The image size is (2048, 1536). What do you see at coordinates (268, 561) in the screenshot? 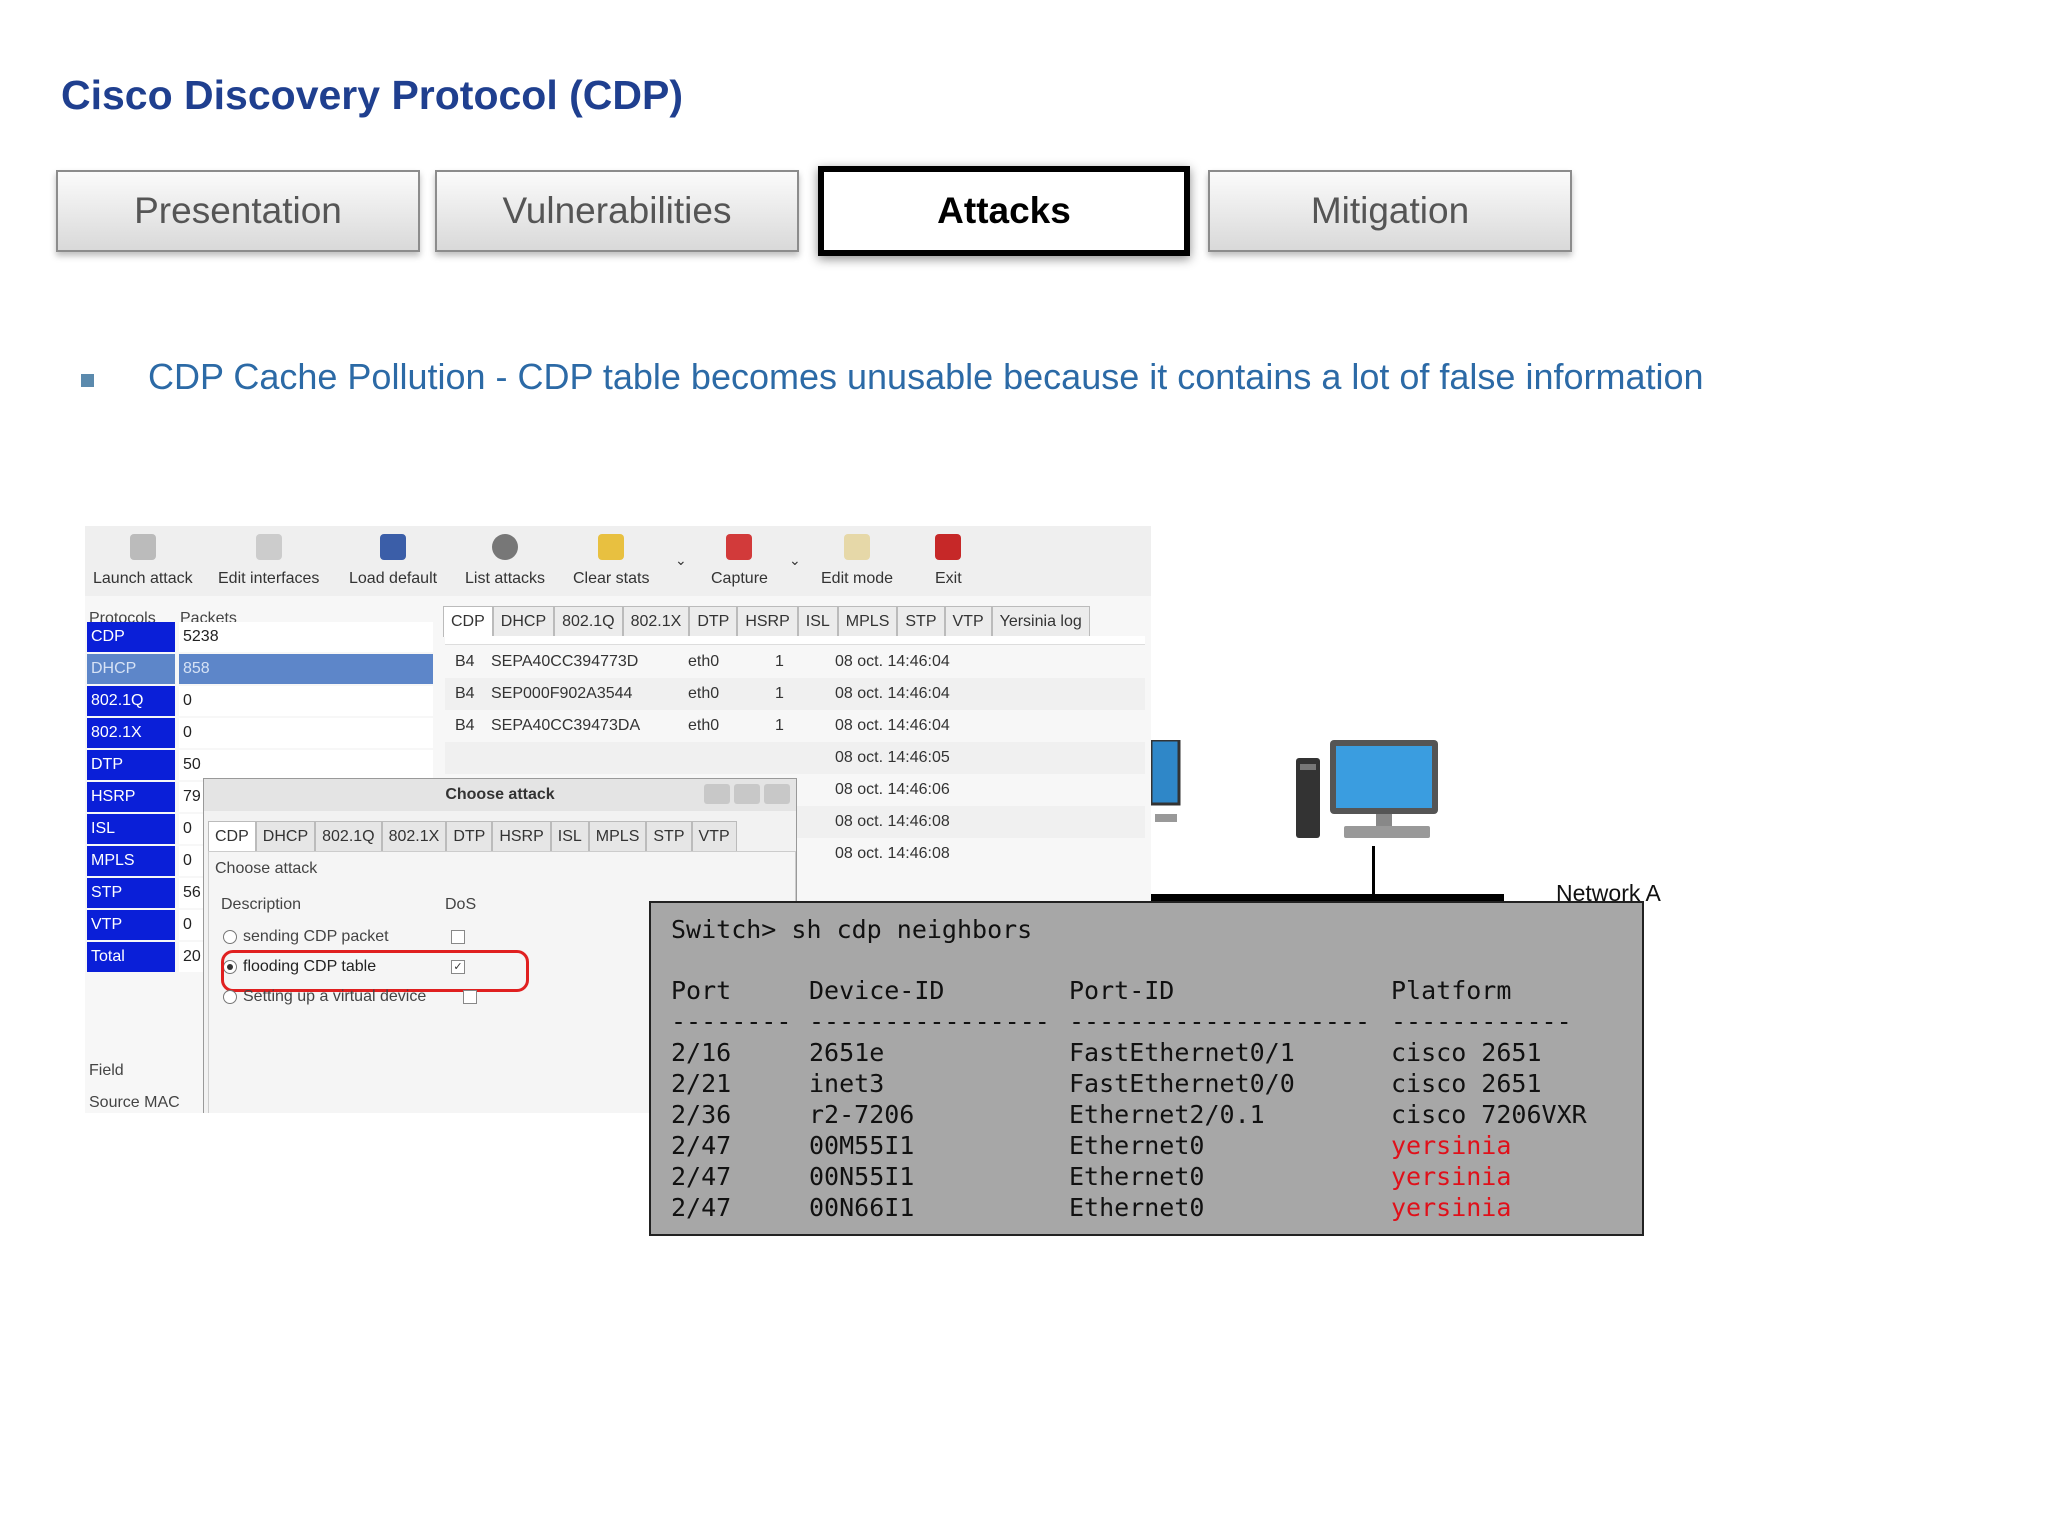
I see `edit-interfaces-button: Edit interfaces` at bounding box center [268, 561].